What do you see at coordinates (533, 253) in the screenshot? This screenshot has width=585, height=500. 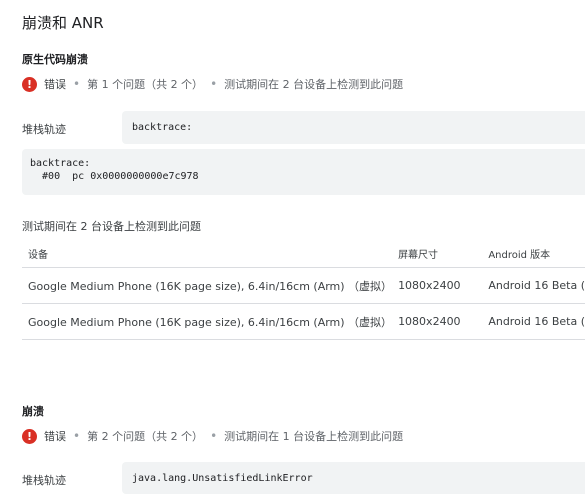 I see `column-header-android-version: Android 版本` at bounding box center [533, 253].